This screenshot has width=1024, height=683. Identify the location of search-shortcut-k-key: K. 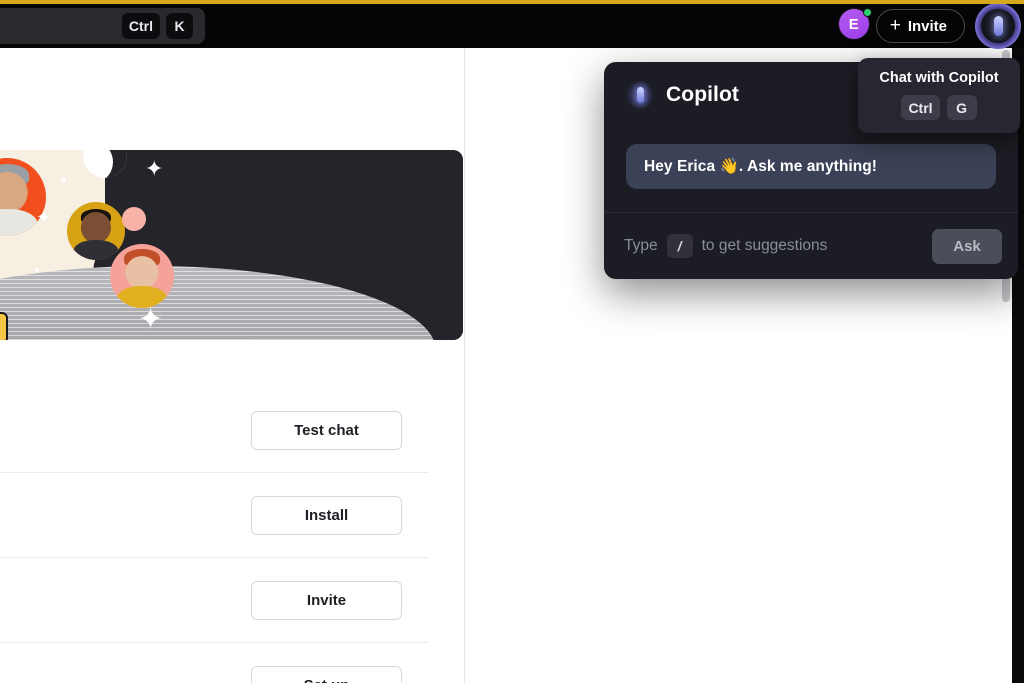
(179, 26).